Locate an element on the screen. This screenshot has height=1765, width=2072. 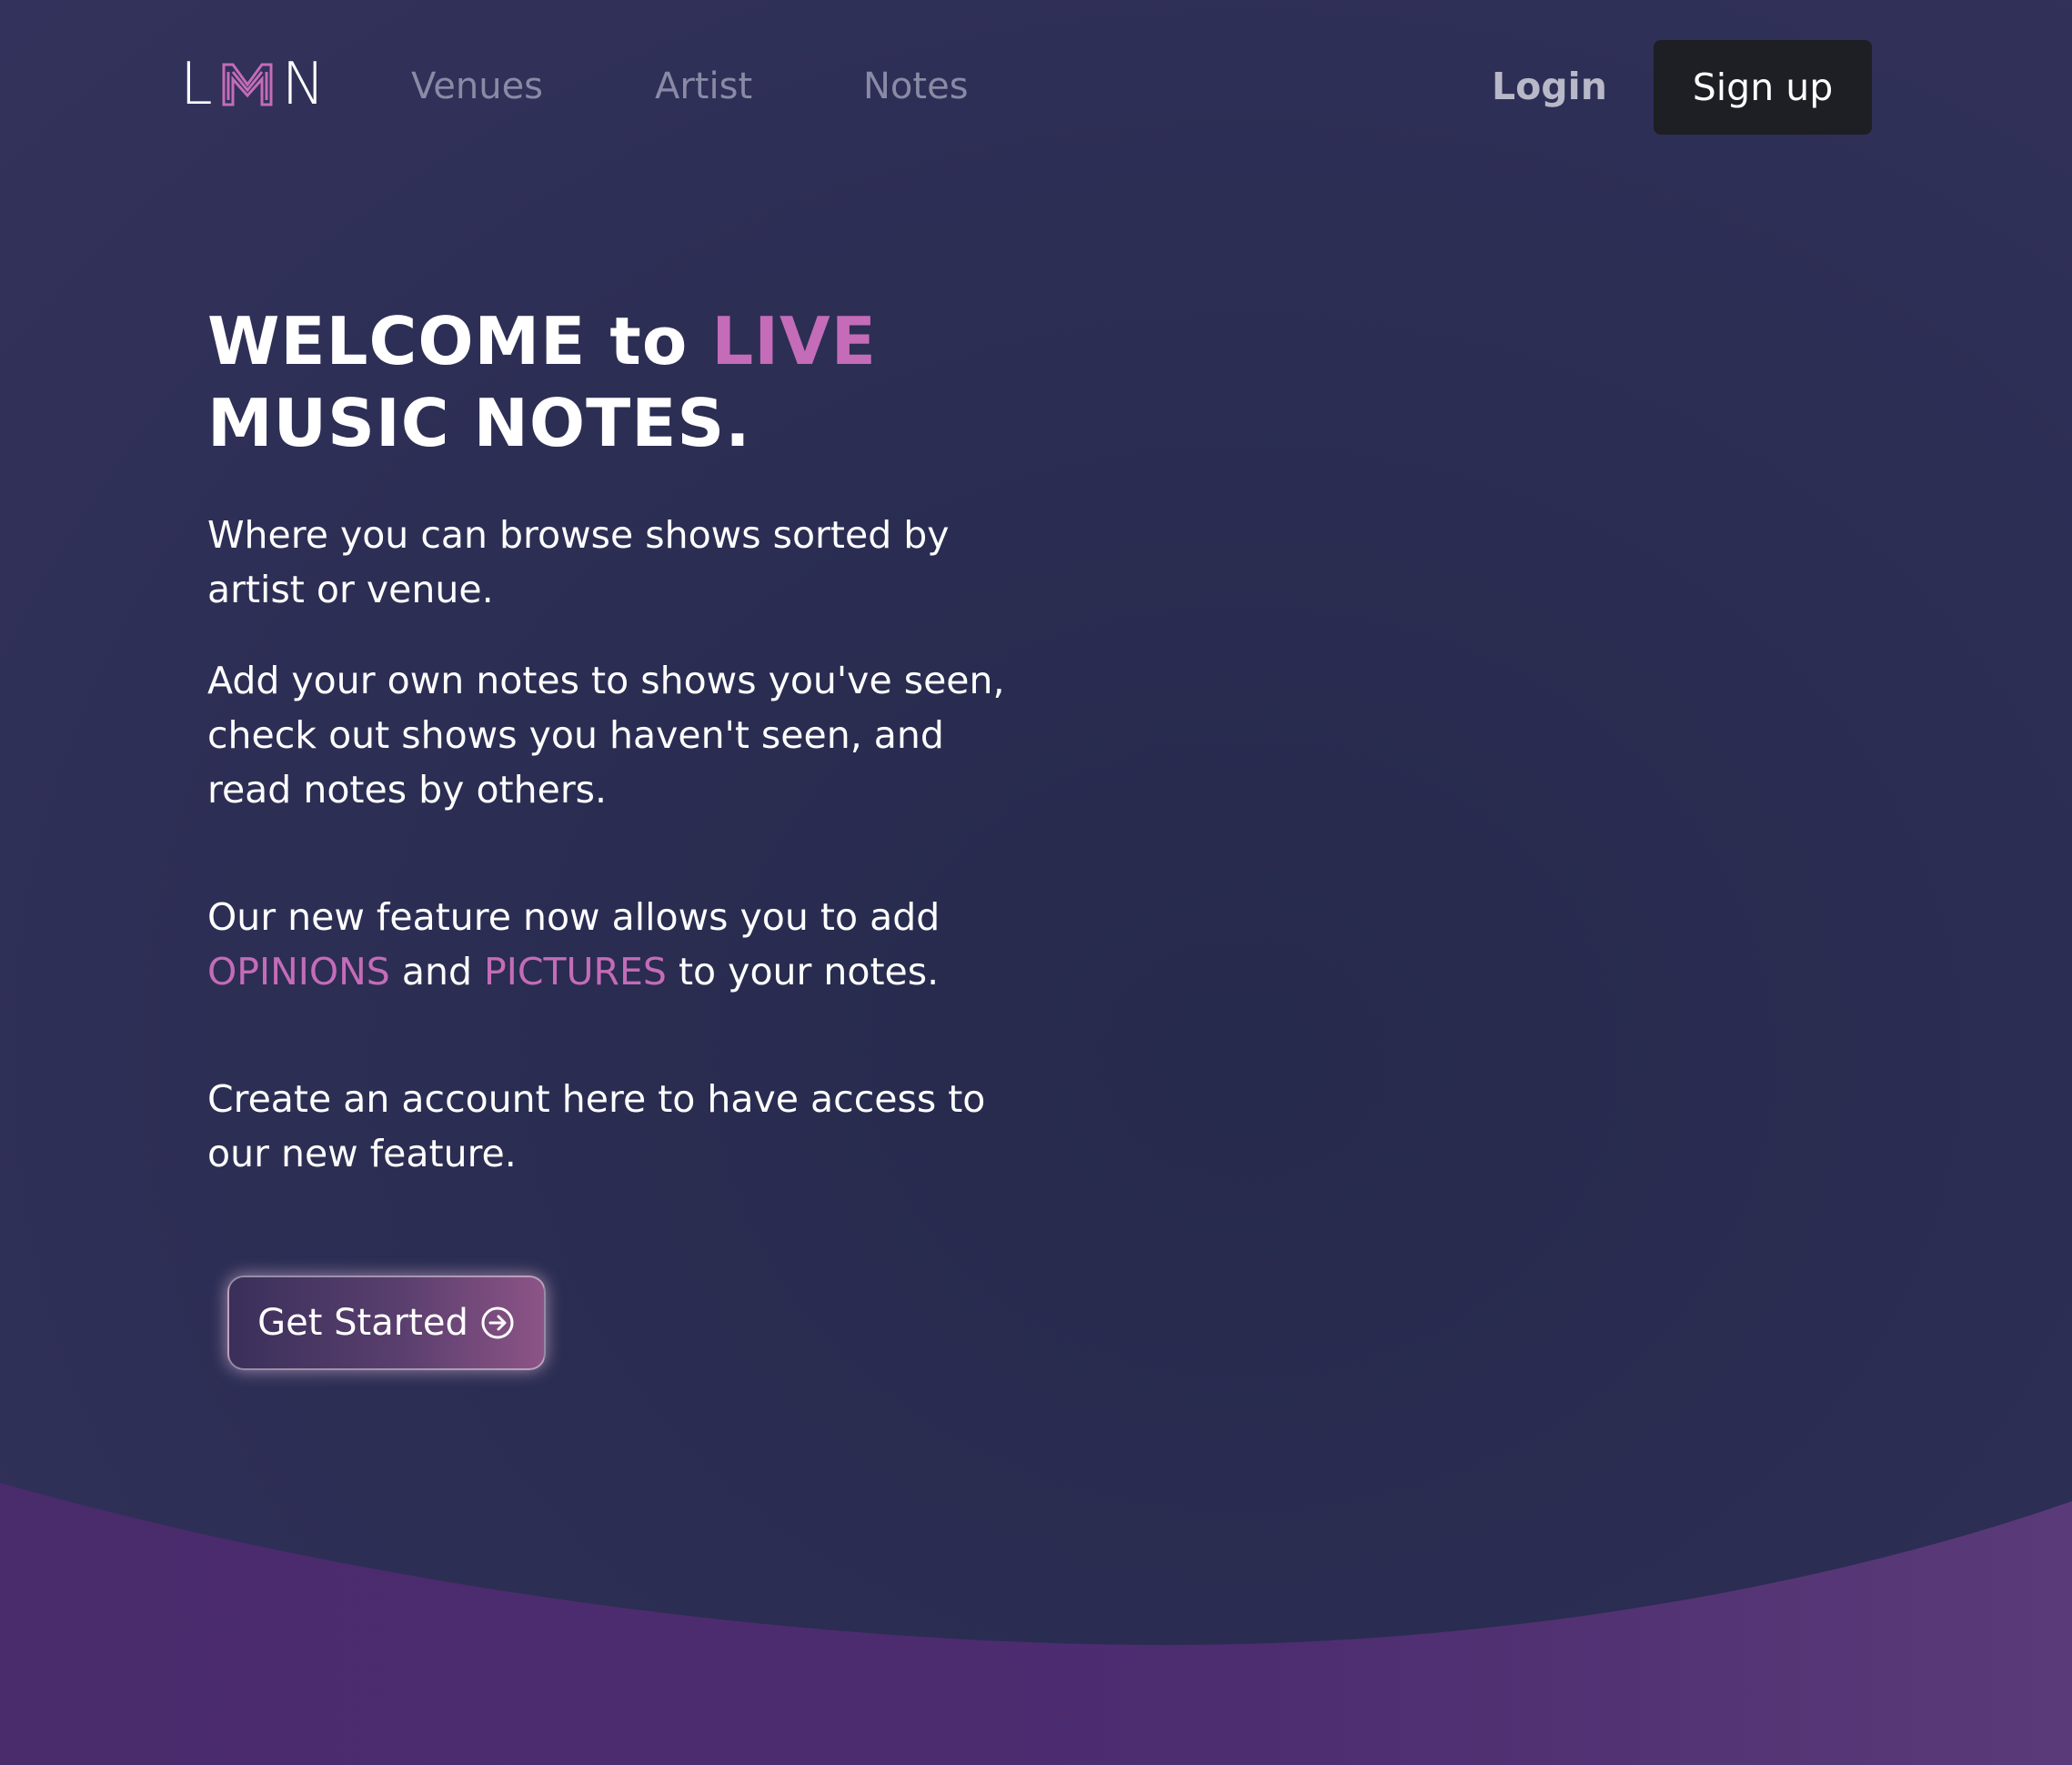
account-line-2: our new feature. is located at coordinates (362, 1153).